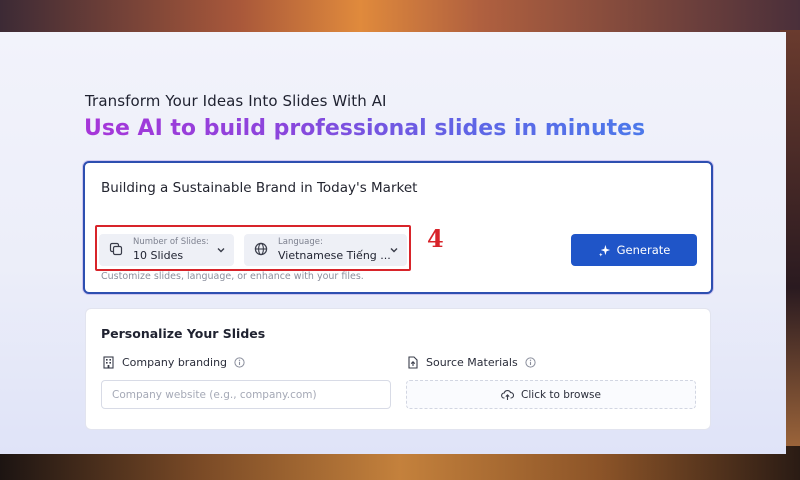  Describe the element at coordinates (435, 238) in the screenshot. I see `annotation-step-number: 4` at that location.